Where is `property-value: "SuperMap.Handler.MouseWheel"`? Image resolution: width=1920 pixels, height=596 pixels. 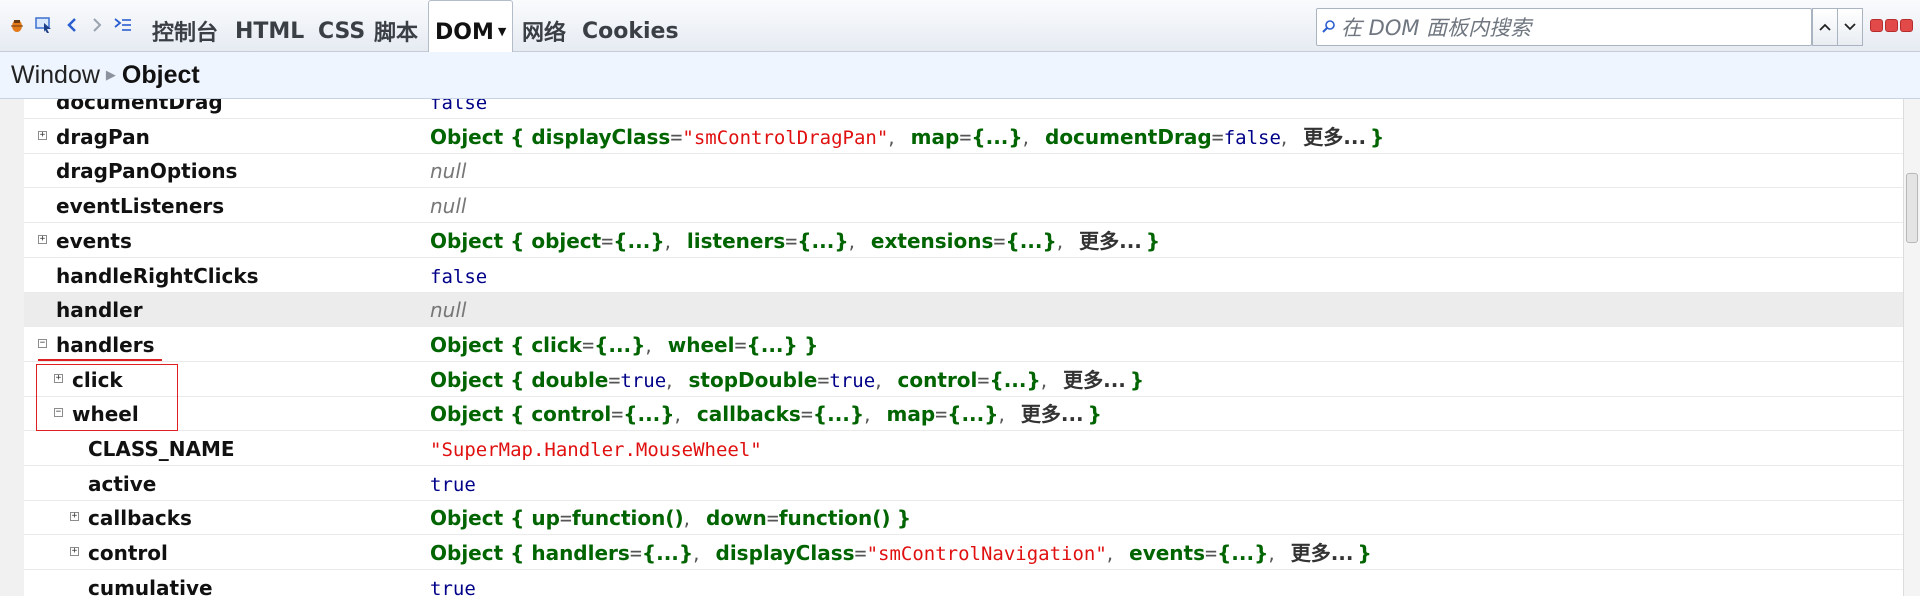 property-value: "SuperMap.Handler.MouseWheel" is located at coordinates (596, 449).